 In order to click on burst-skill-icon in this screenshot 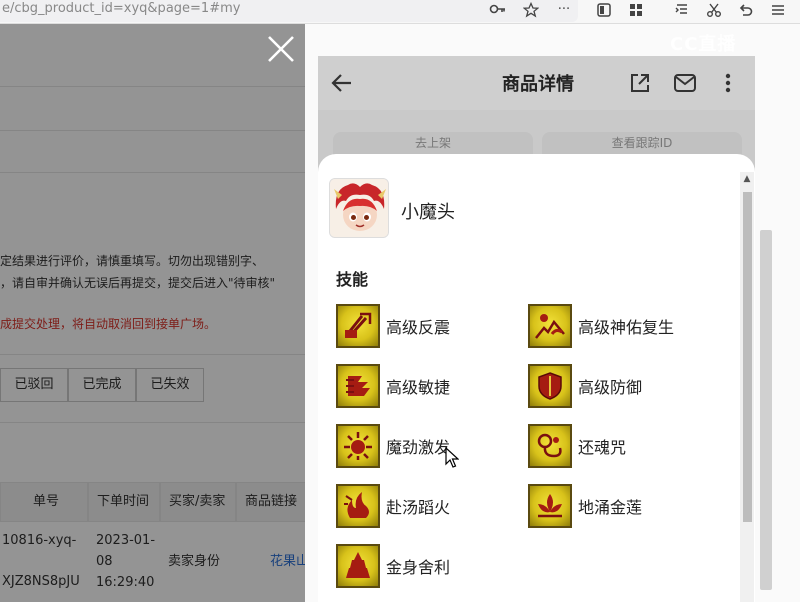, I will do `click(358, 446)`.